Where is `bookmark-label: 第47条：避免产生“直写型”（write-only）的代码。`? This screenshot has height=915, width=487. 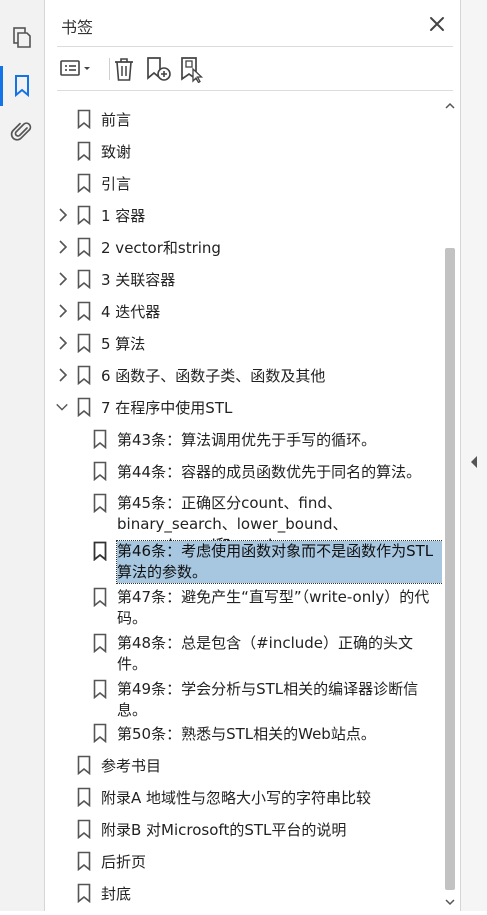 bookmark-label: 第47条：避免产生“直写型”（write-only）的代码。 is located at coordinates (273, 607).